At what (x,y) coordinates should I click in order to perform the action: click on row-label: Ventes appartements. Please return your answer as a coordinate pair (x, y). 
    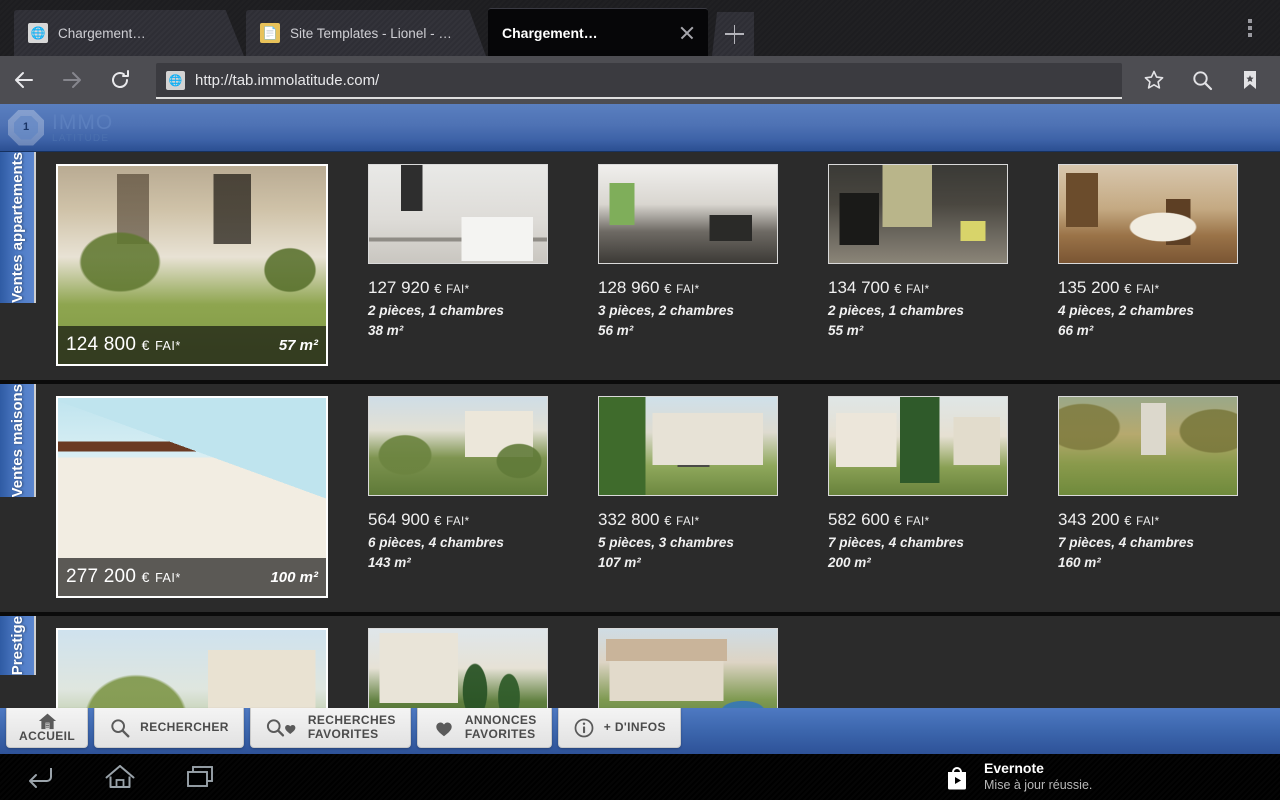
    Looking at the image, I should click on (17, 227).